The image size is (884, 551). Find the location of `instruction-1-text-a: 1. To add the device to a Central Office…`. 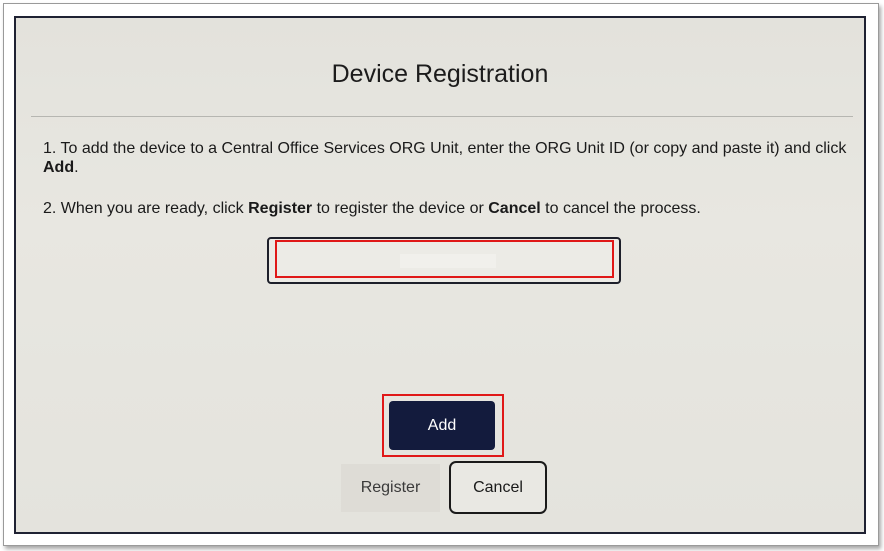

instruction-1-text-a: 1. To add the device to a Central Office… is located at coordinates (445, 148).